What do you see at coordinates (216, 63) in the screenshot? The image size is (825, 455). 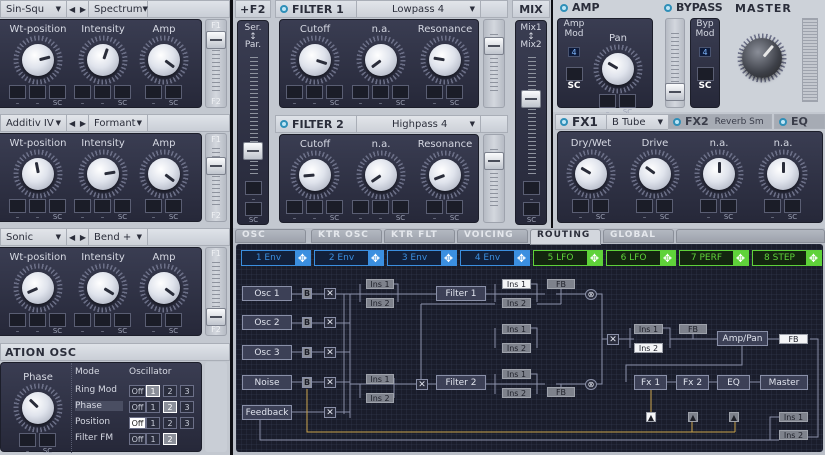 I see `osc1-filter-balance-slider: F1 F2` at bounding box center [216, 63].